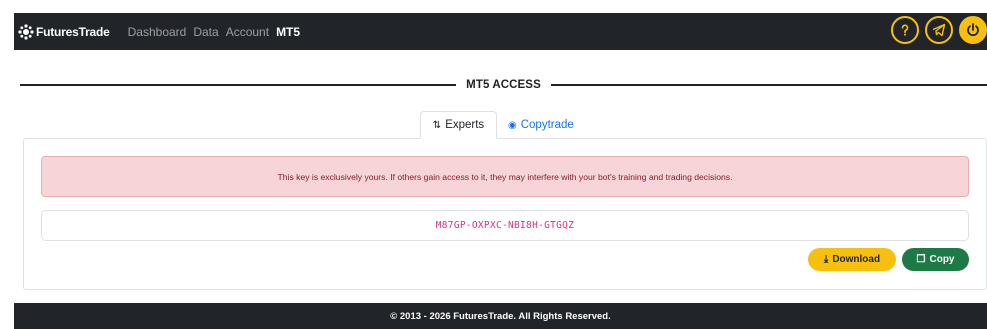  I want to click on tab-experts-label: Experts, so click(465, 125).